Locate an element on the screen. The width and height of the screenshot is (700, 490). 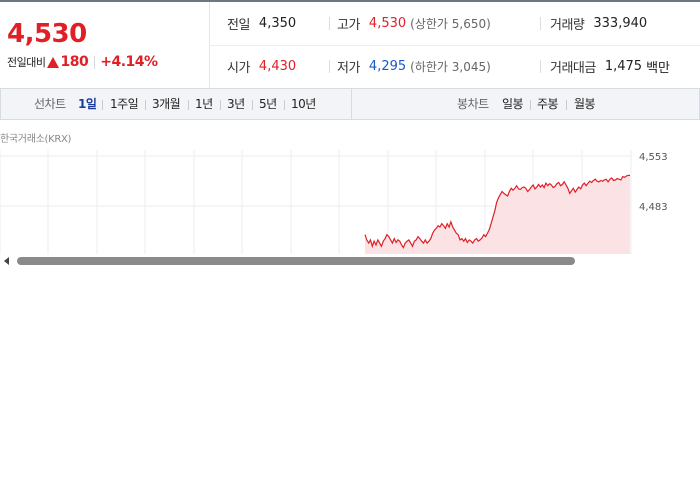
chart-source: 한국거래소(KRX) is located at coordinates (36, 139).